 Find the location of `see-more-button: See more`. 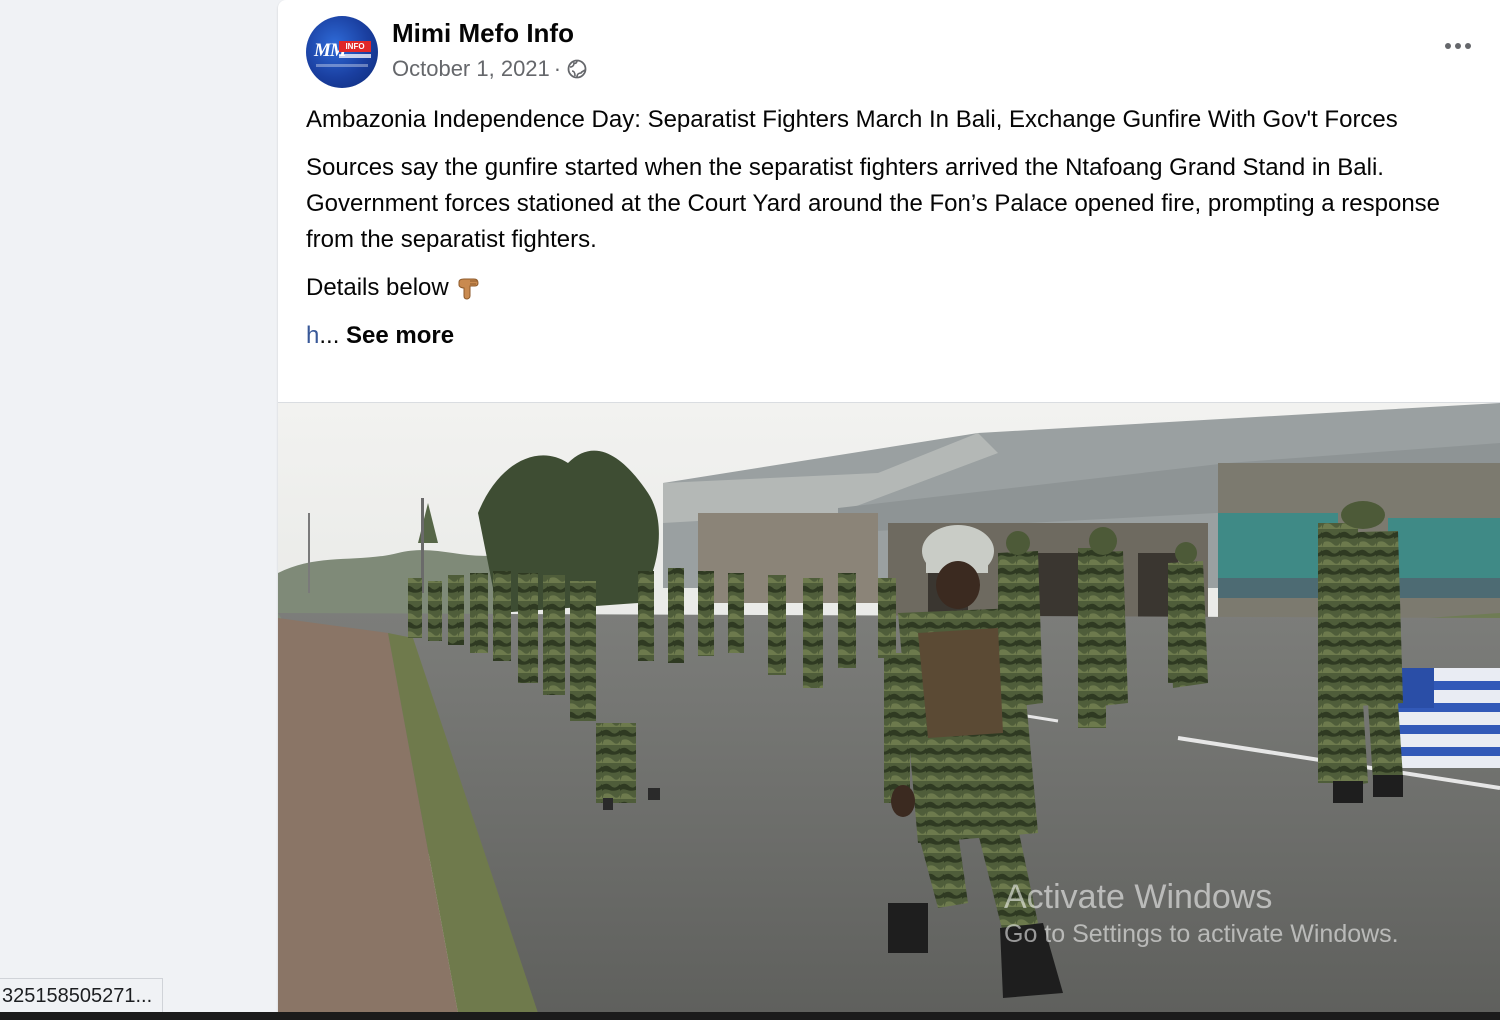

see-more-button: See more is located at coordinates (400, 335).